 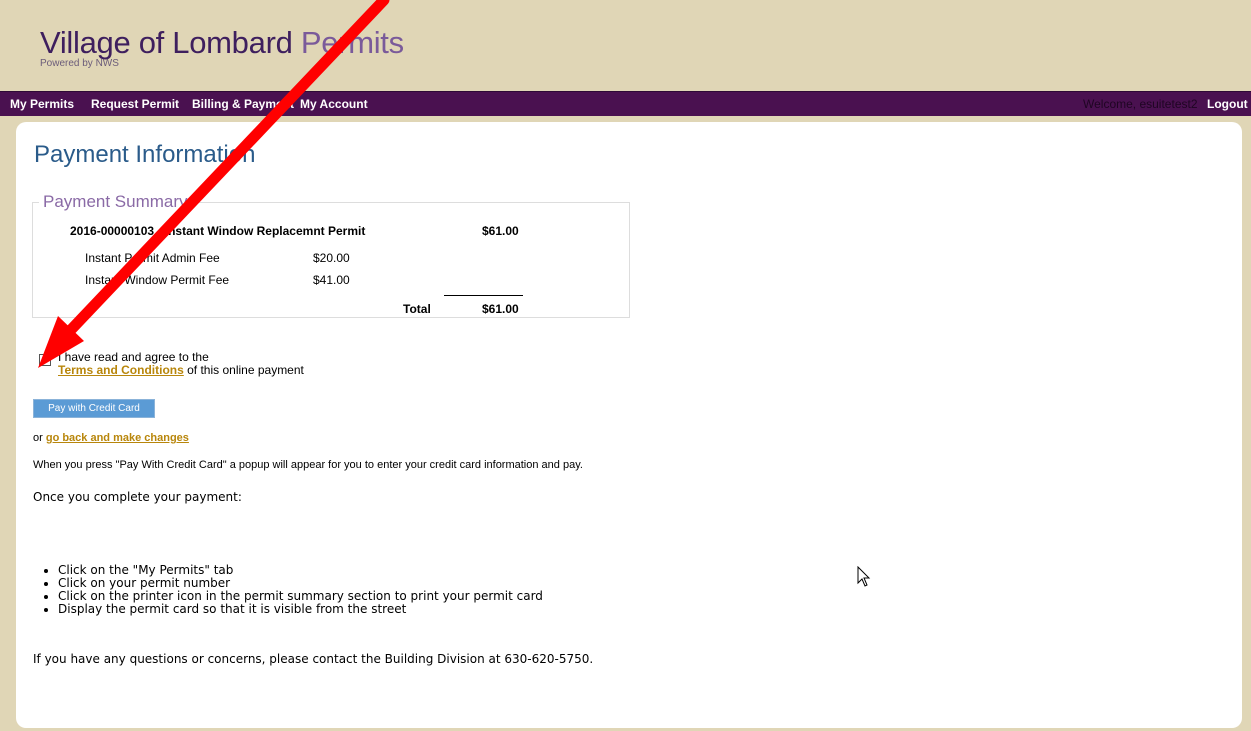 I want to click on welcome-text: Welcome, esuitetest2, so click(x=1140, y=104).